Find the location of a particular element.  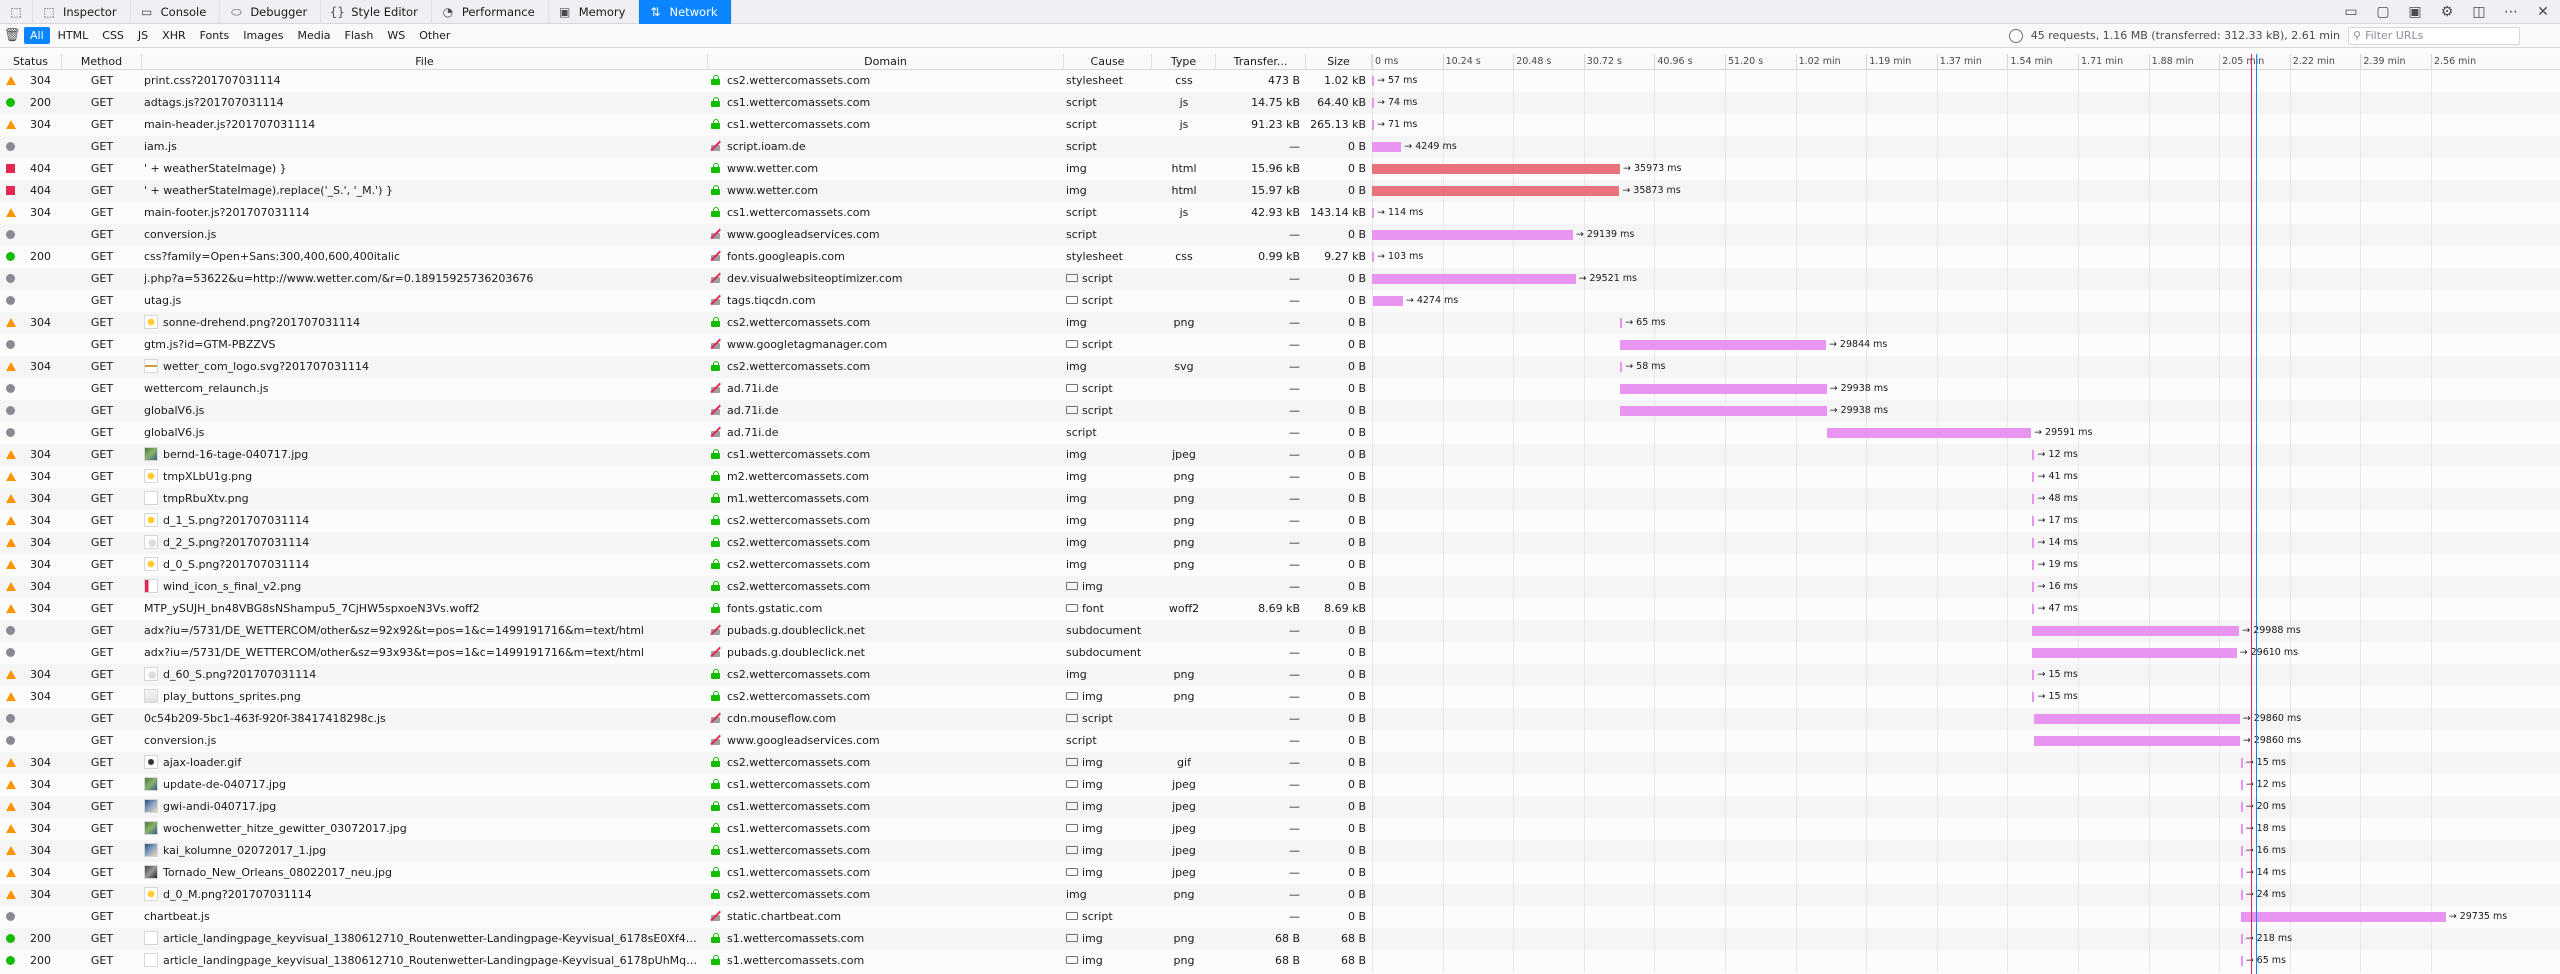

screenshot-icon: ▣ is located at coordinates (2415, 12).